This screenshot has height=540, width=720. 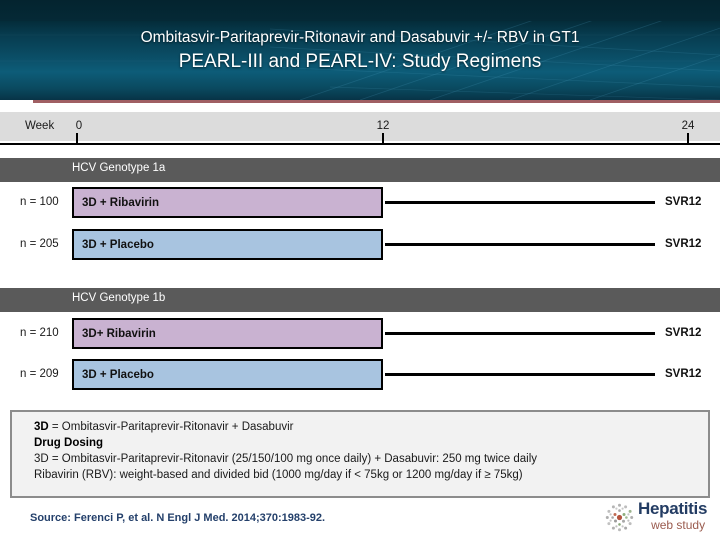 What do you see at coordinates (40, 126) in the screenshot?
I see `timeline-axis-label: Week` at bounding box center [40, 126].